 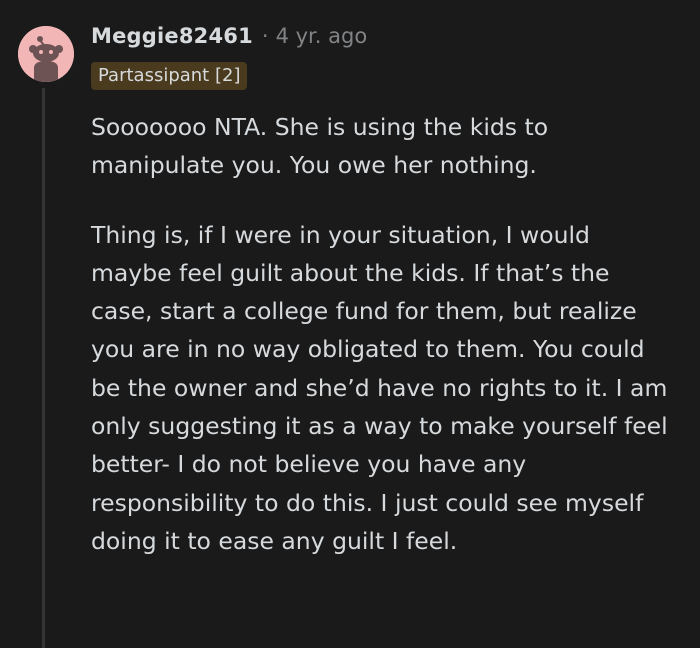 I want to click on comment-header: Meggie82461 · 4 yr. ago, so click(x=229, y=36).